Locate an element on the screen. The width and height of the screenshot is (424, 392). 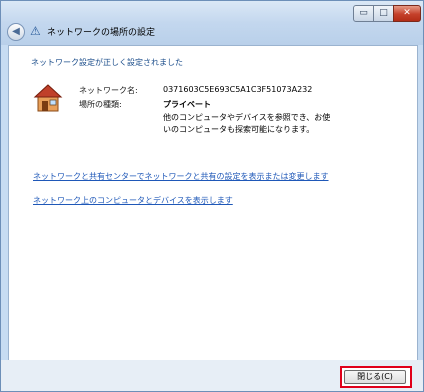
close-button: 閉じる(C) is located at coordinates (375, 377).